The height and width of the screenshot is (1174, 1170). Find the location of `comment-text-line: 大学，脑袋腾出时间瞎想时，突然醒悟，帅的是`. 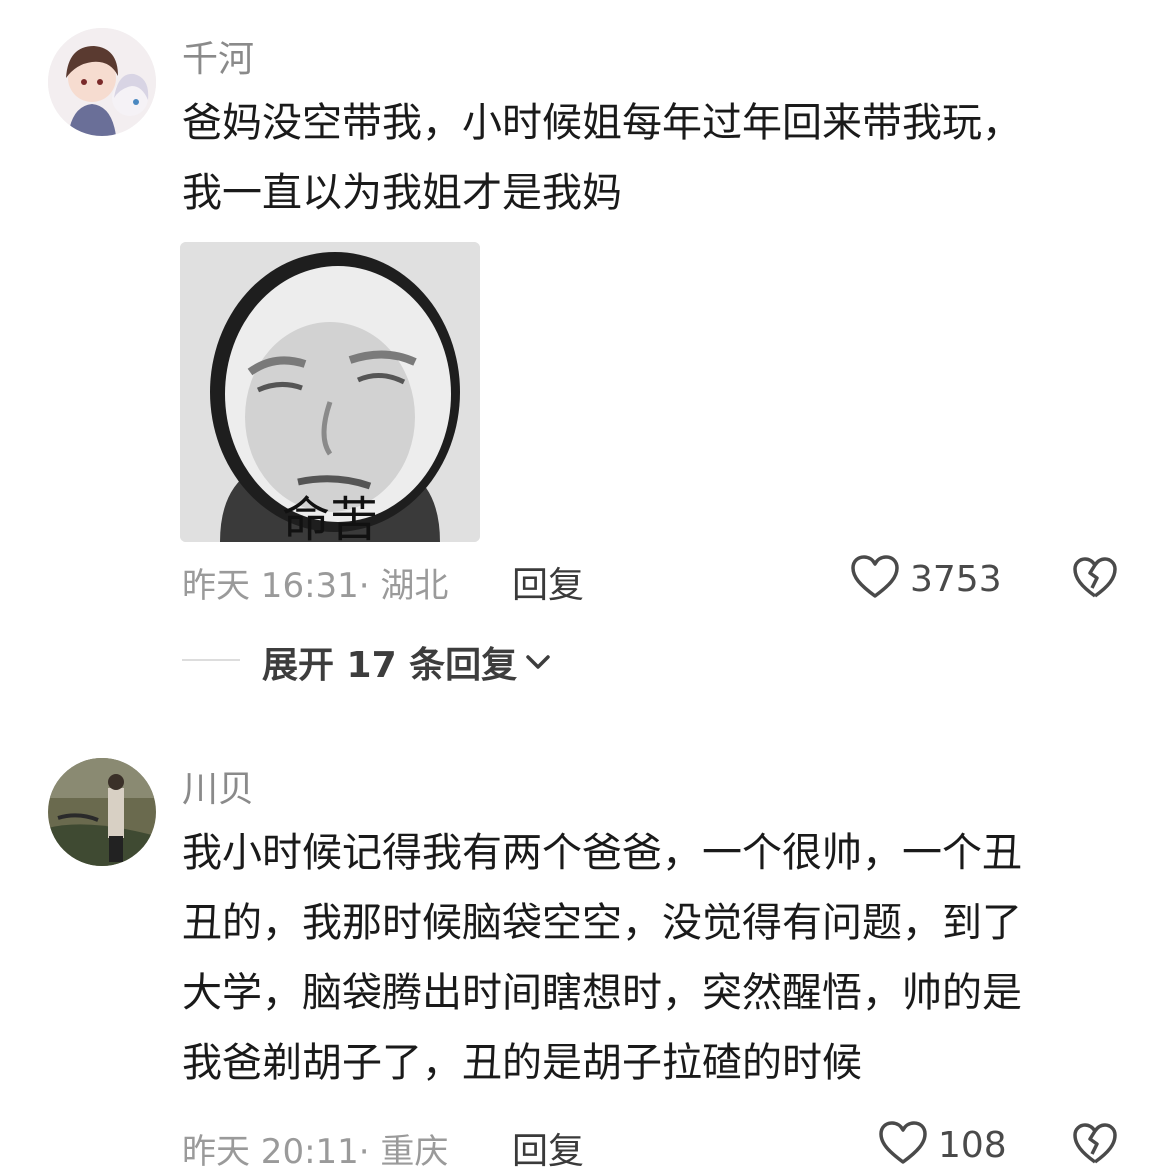

comment-text-line: 大学，脑袋腾出时间瞎想时，突然醒悟，帅的是 is located at coordinates (602, 993).